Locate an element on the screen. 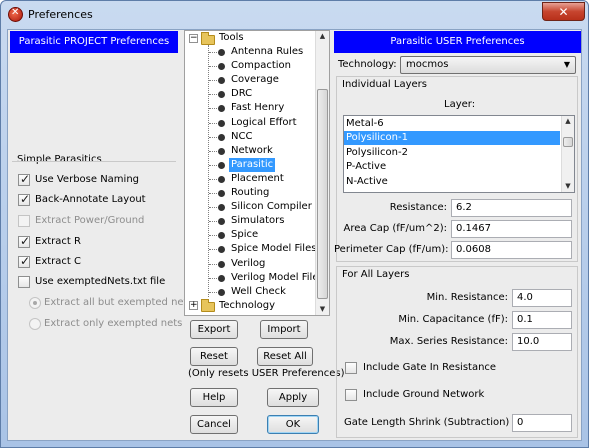 The height and width of the screenshot is (448, 589). exempted-nets-file-label: Use exemptedNets.txt file is located at coordinates (100, 281).